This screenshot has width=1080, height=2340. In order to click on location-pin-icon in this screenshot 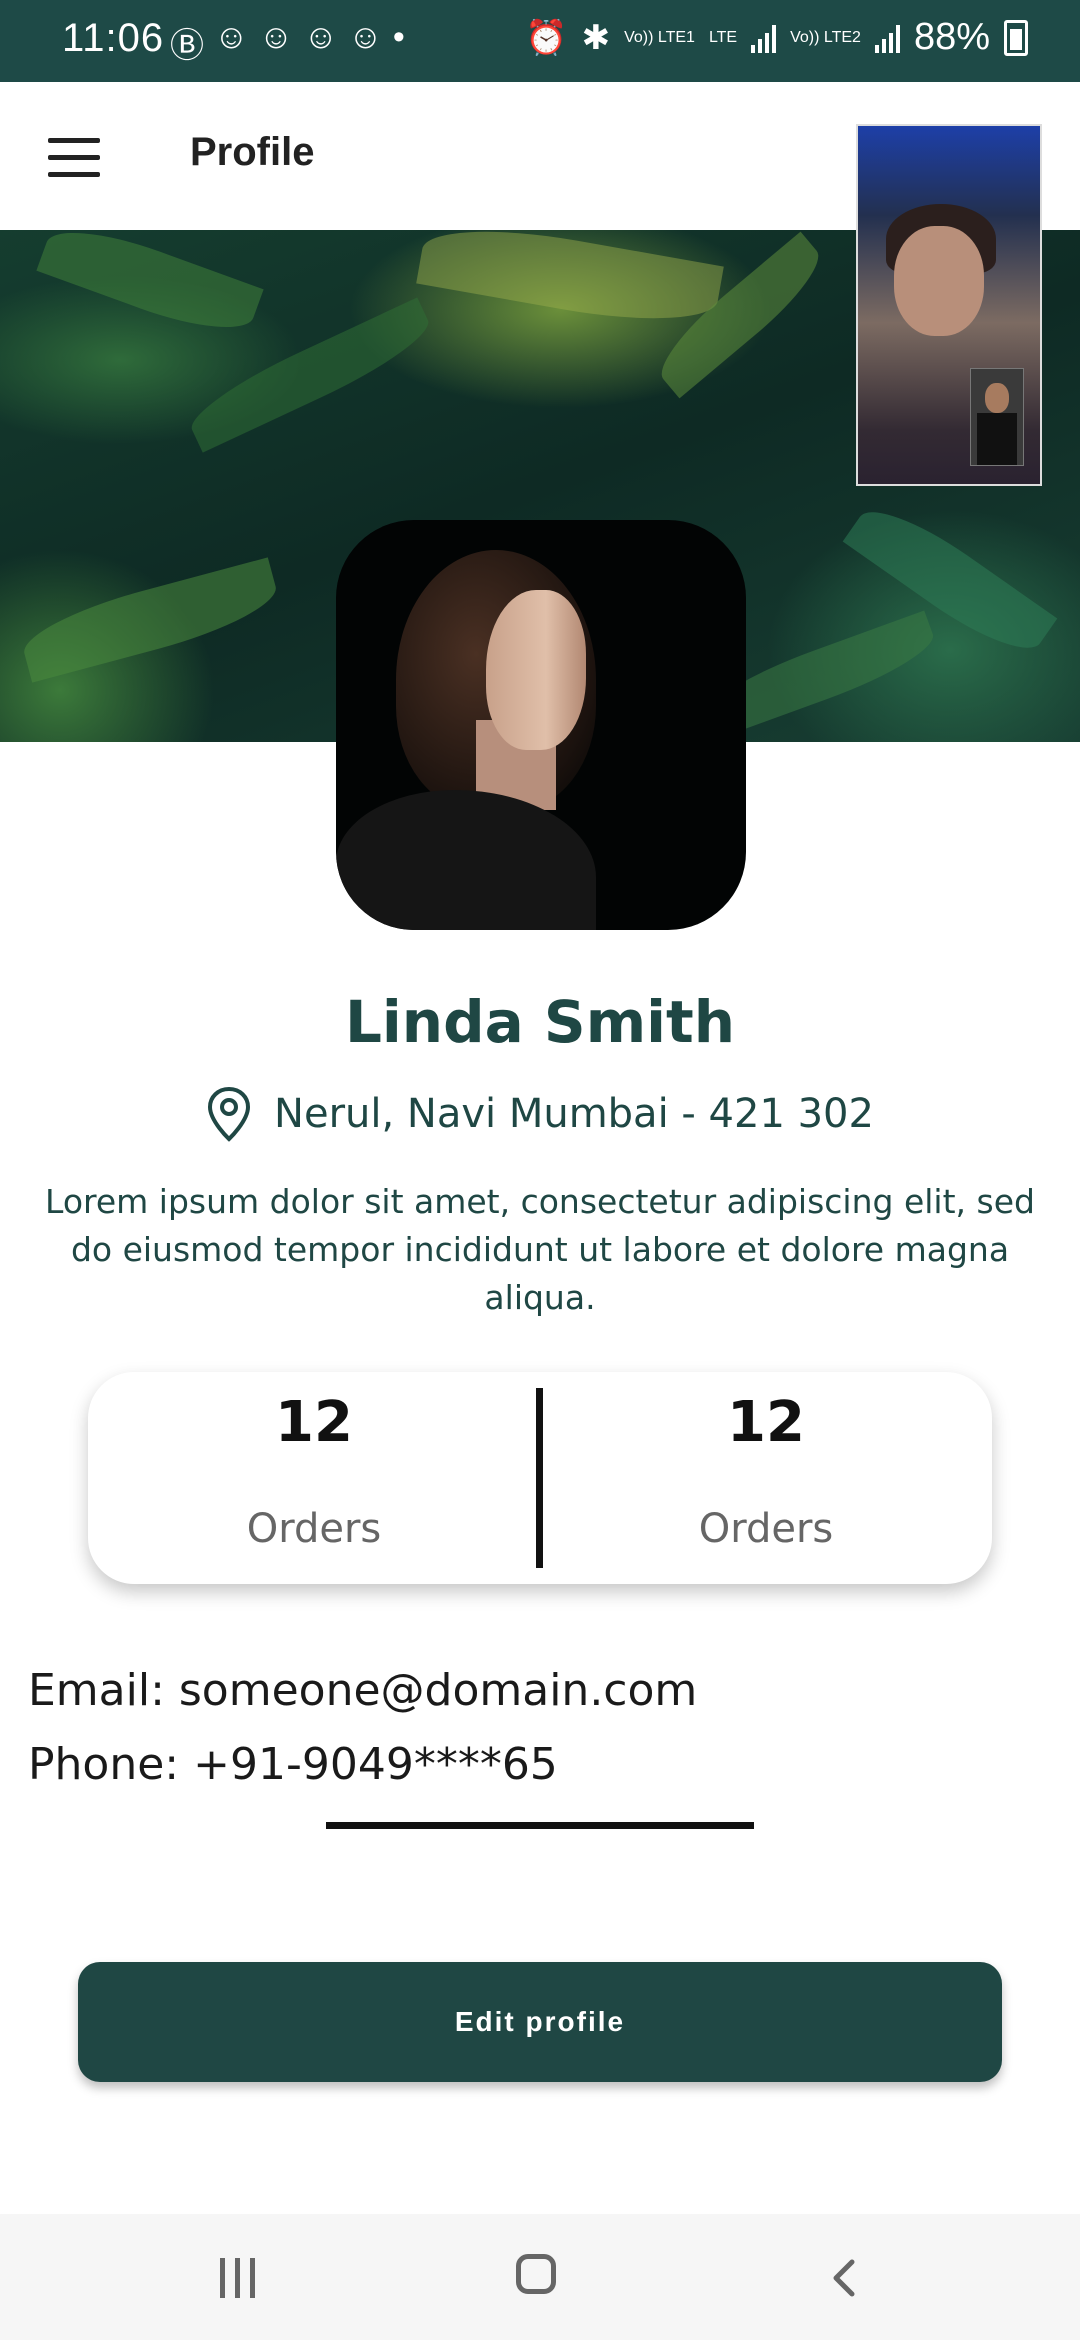, I will do `click(229, 1114)`.